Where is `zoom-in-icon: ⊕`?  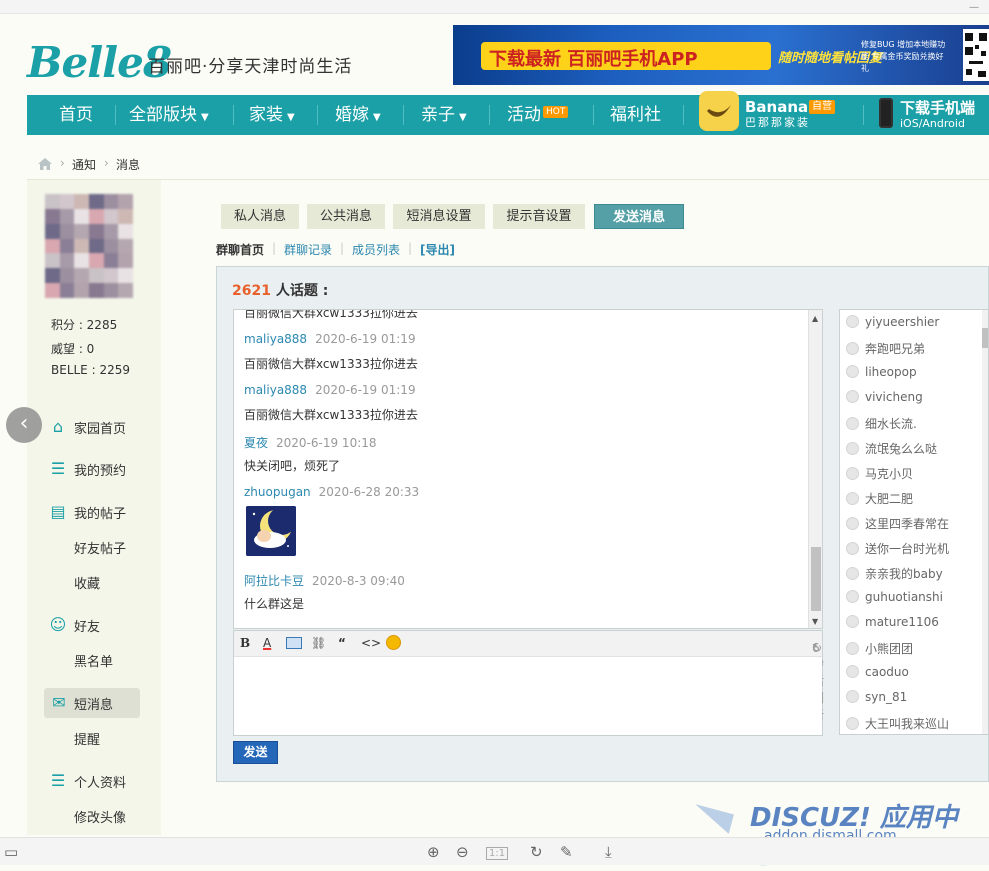 zoom-in-icon: ⊕ is located at coordinates (433, 852).